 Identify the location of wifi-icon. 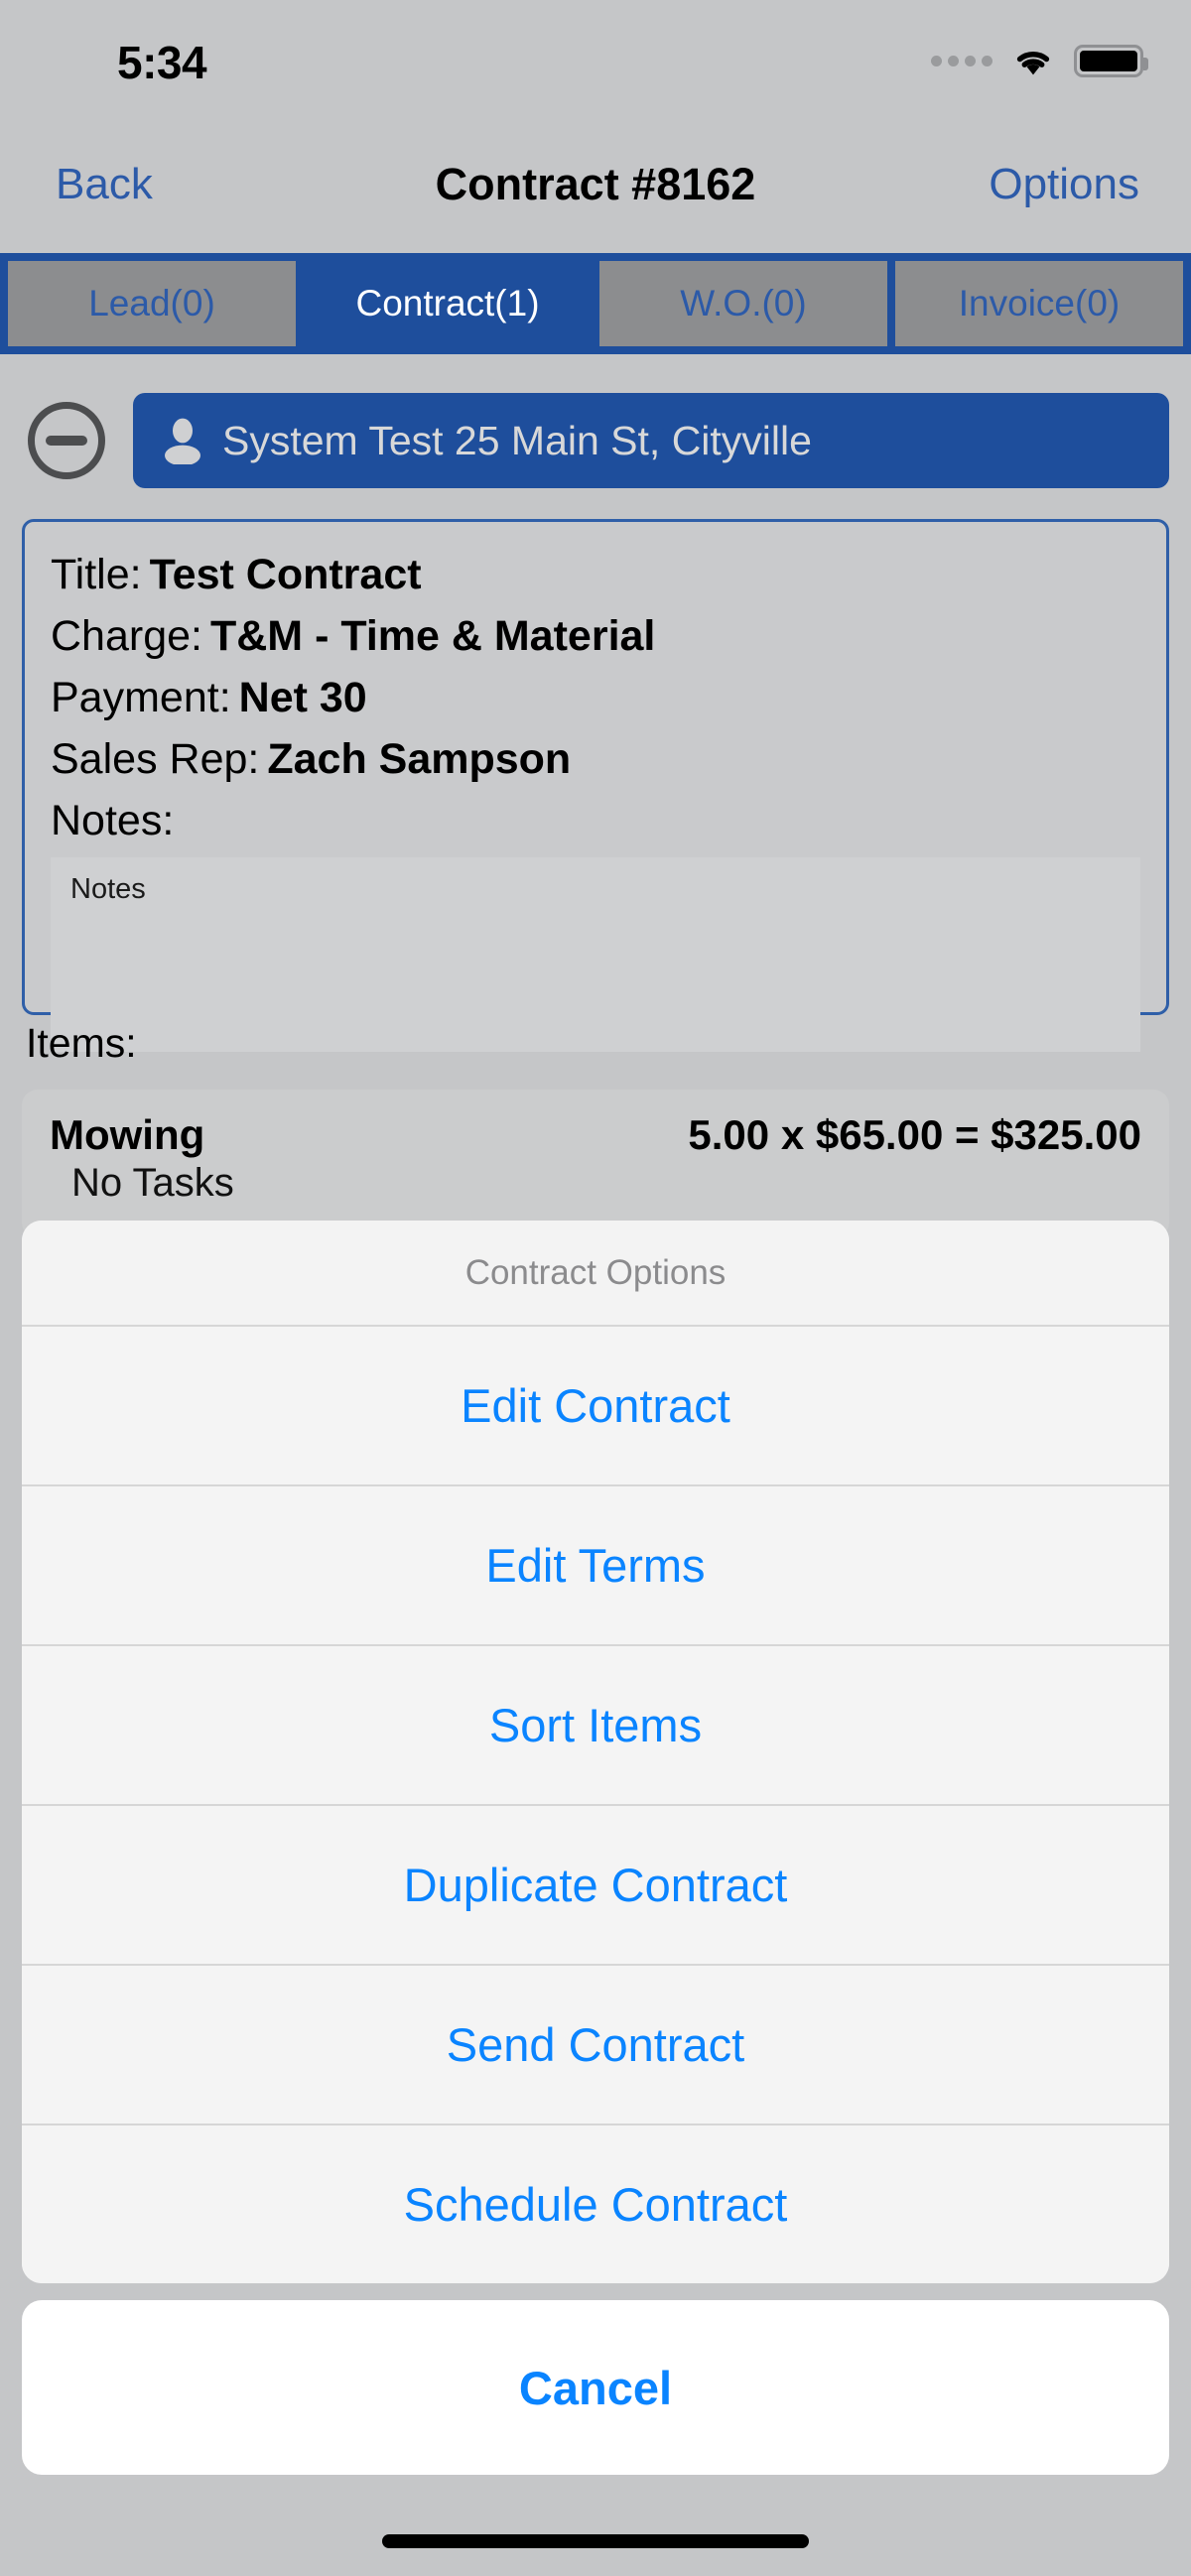
(1033, 64).